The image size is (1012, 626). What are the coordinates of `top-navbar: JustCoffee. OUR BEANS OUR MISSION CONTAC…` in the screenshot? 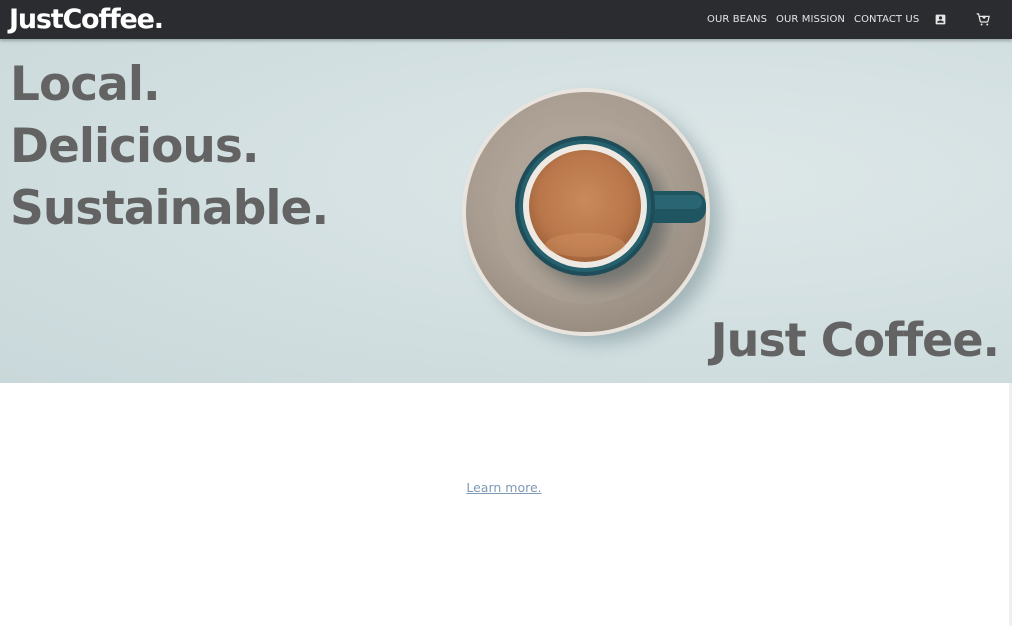 It's located at (506, 19).